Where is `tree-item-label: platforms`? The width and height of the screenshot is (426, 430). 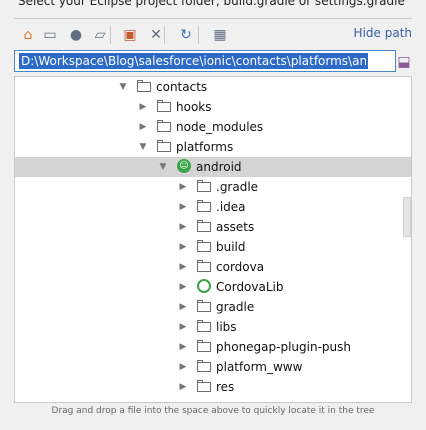 tree-item-label: platforms is located at coordinates (205, 147).